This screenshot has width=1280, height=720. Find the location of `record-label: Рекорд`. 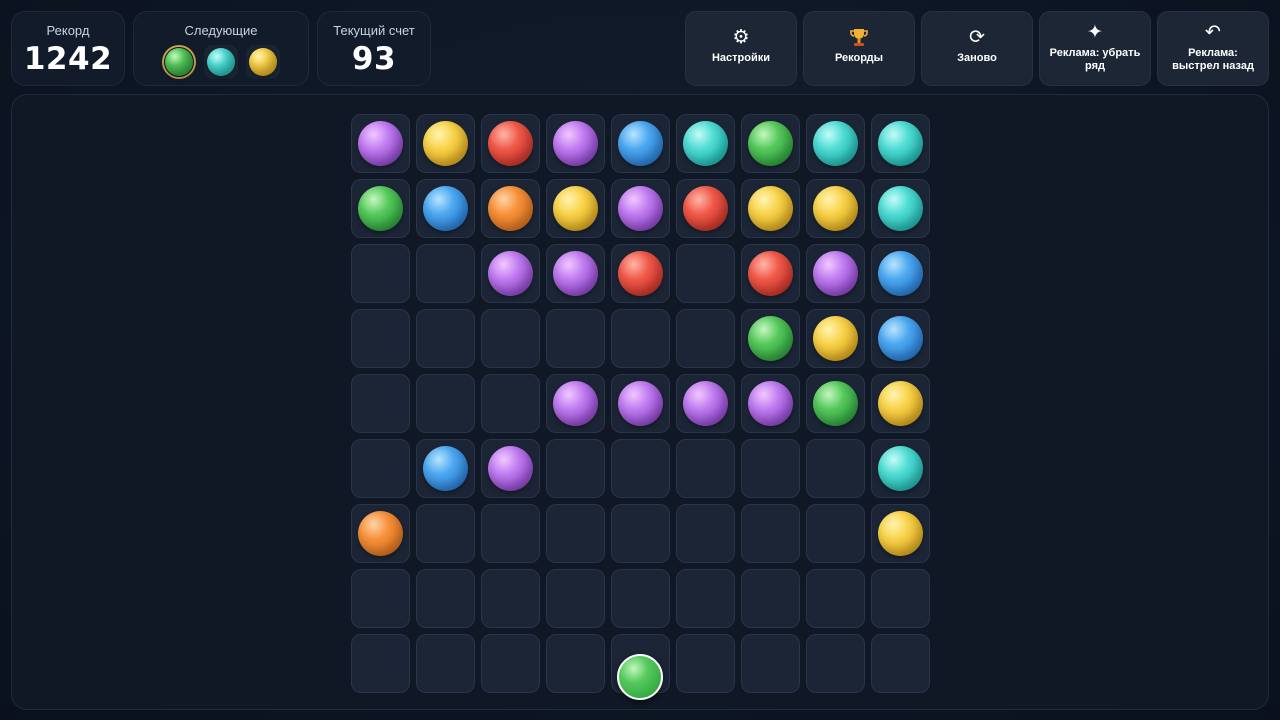

record-label: Рекорд is located at coordinates (68, 30).